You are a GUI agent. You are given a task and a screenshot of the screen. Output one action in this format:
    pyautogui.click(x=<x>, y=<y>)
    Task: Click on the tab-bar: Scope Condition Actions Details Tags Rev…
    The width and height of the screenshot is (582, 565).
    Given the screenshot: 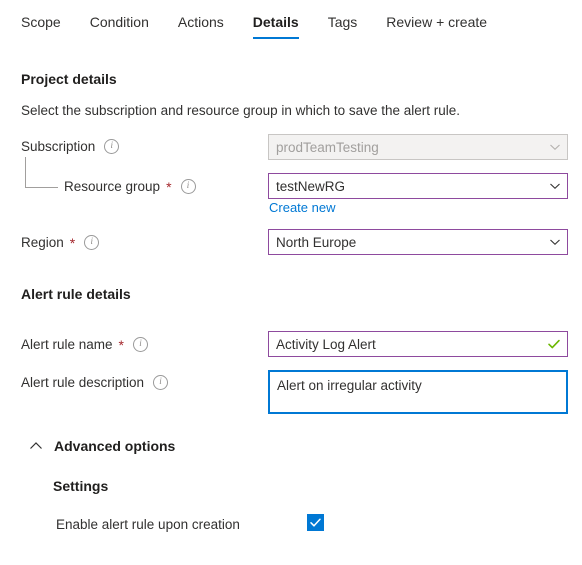 What is the action you would take?
    pyautogui.click(x=291, y=24)
    